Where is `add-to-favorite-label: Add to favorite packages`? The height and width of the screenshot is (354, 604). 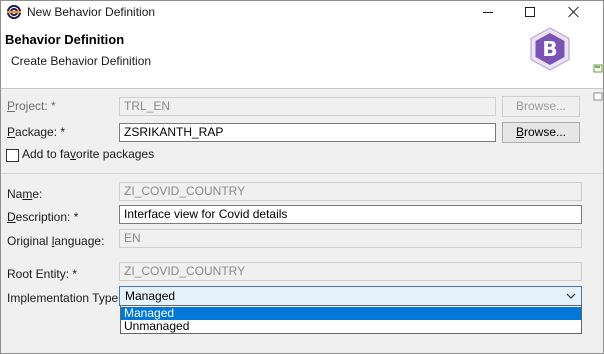
add-to-favorite-label: Add to favorite packages is located at coordinates (88, 154).